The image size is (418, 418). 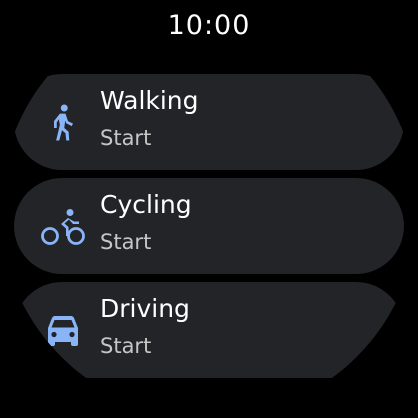 I want to click on activity-title: Walking, so click(x=149, y=100).